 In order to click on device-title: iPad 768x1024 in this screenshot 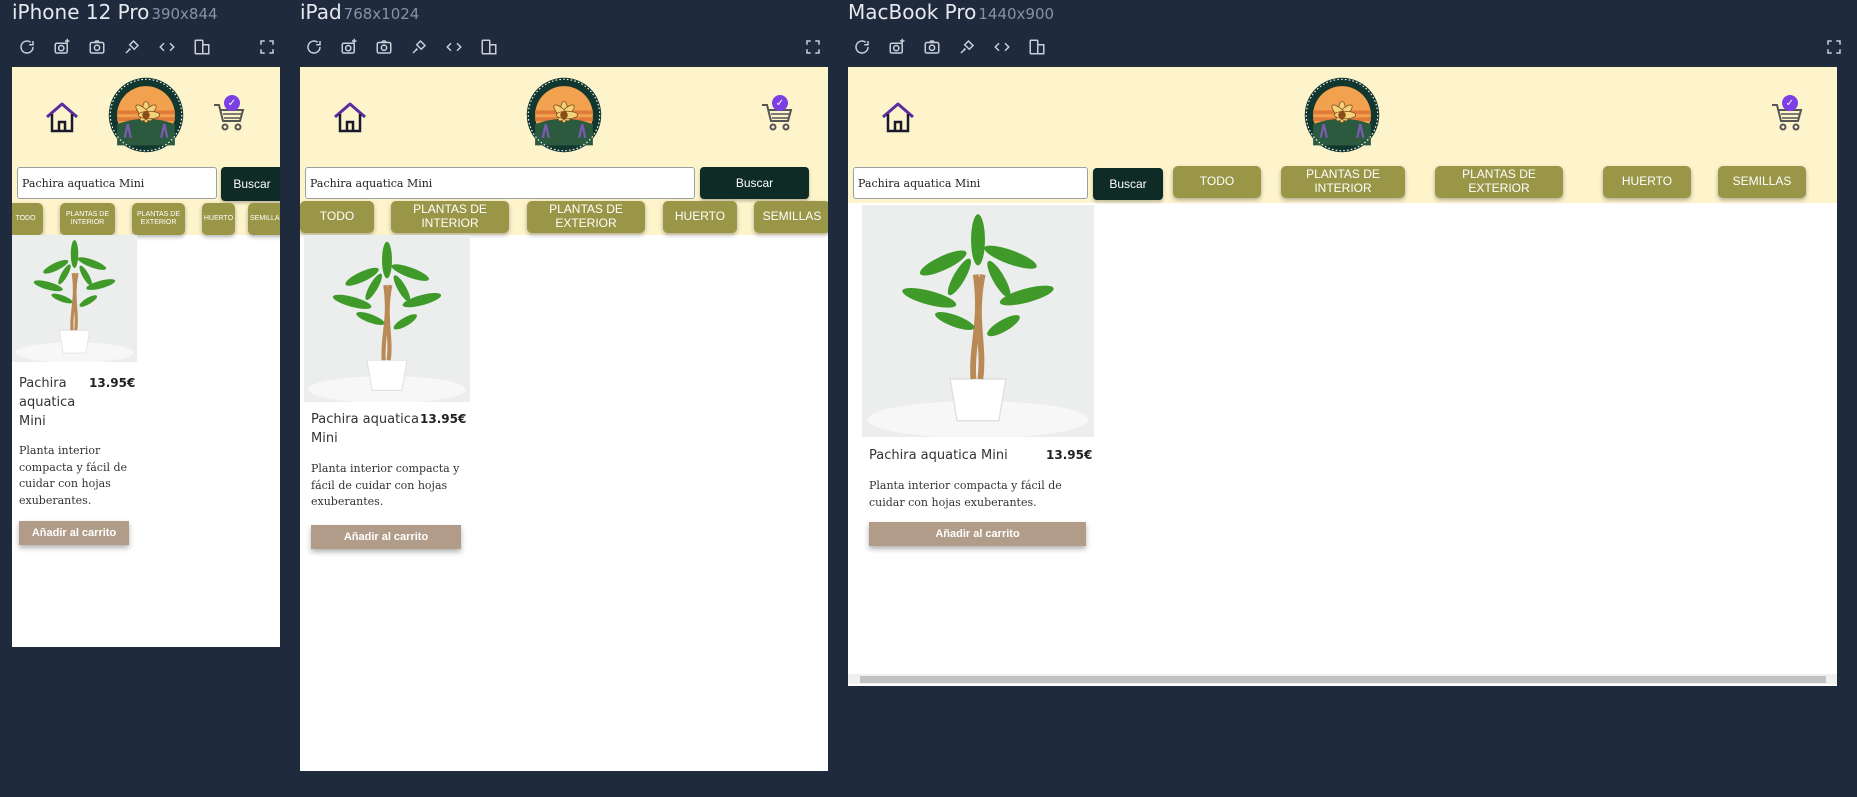, I will do `click(359, 12)`.